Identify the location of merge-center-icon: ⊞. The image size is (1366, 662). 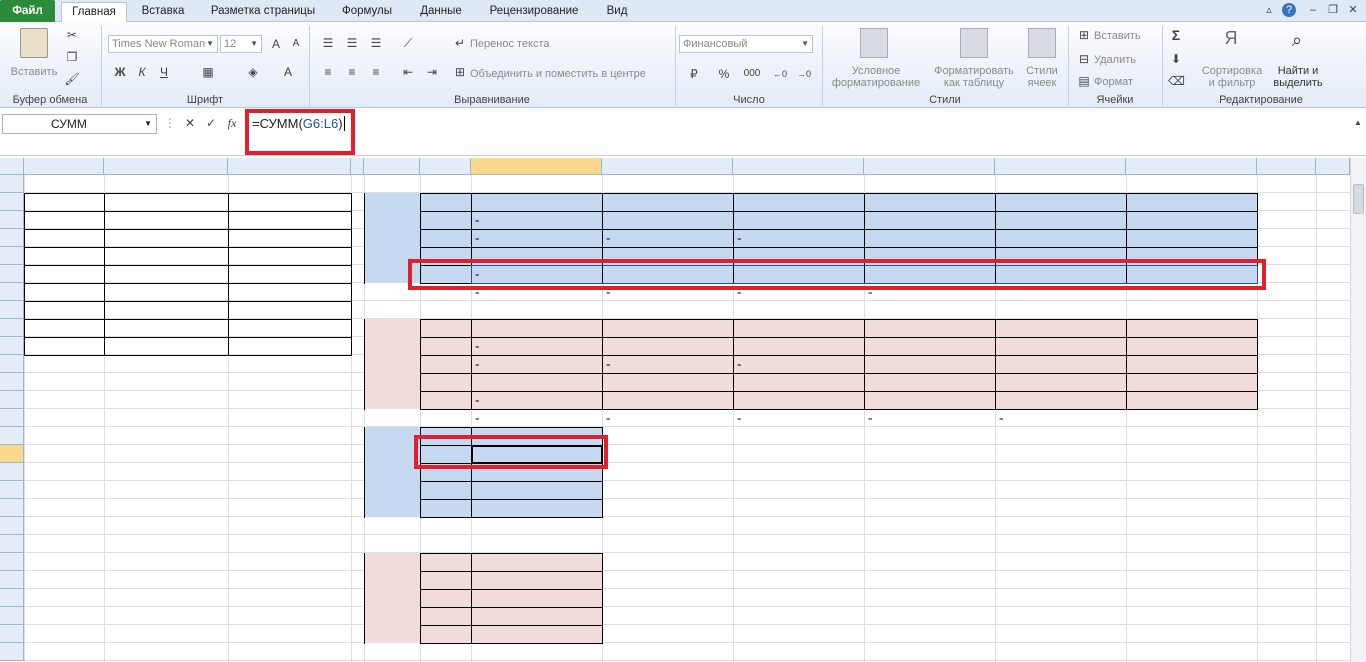
(460, 72).